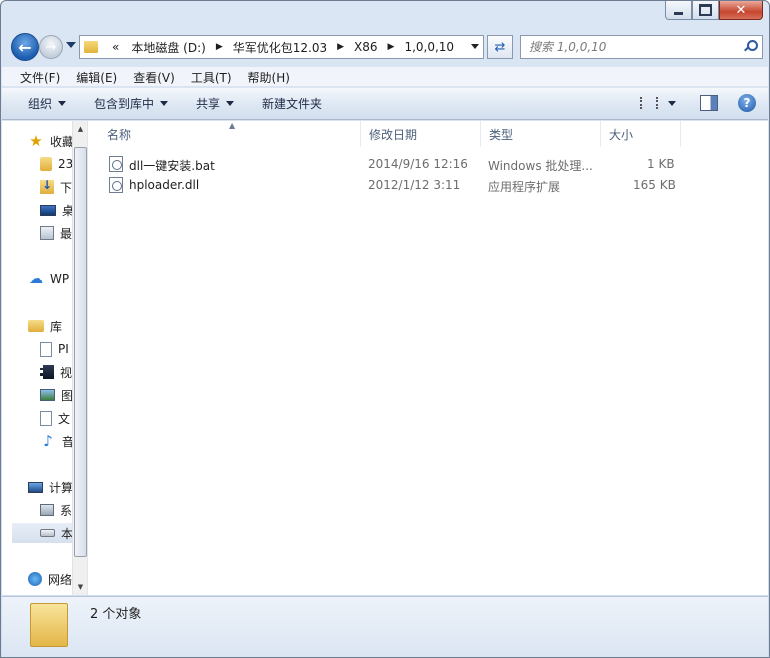  What do you see at coordinates (55, 418) in the screenshot?
I see `nav-lib-documents: 文` at bounding box center [55, 418].